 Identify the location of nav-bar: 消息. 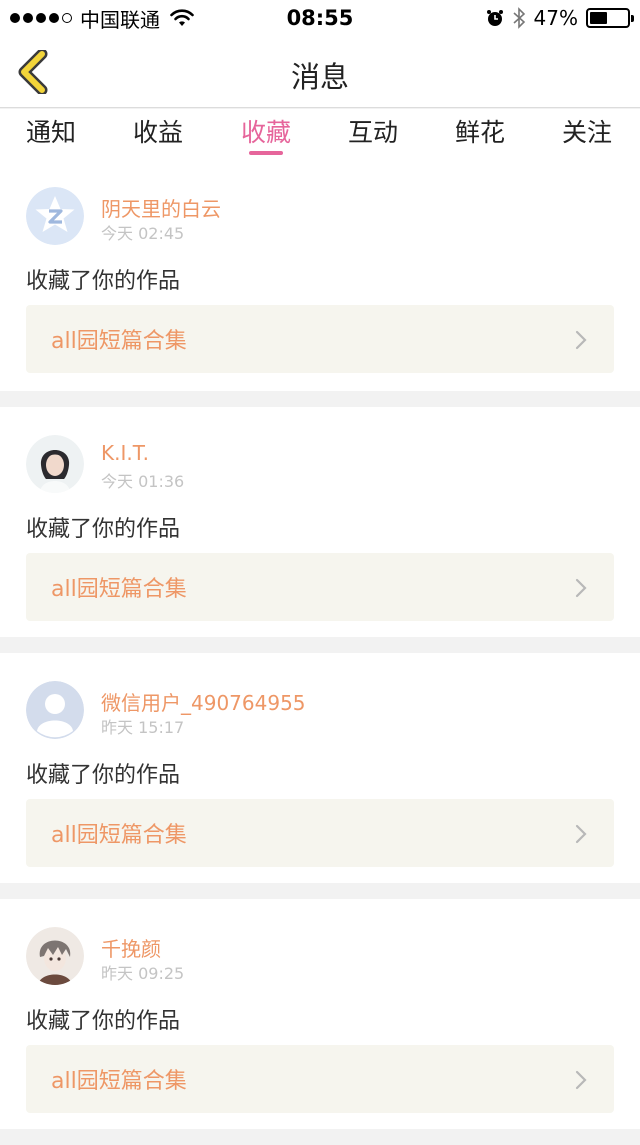
(320, 72).